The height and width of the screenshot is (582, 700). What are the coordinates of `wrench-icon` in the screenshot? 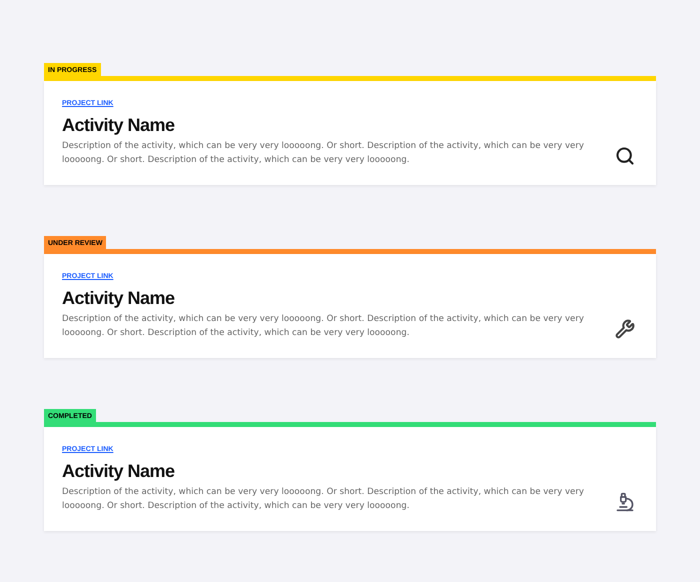 It's located at (625, 329).